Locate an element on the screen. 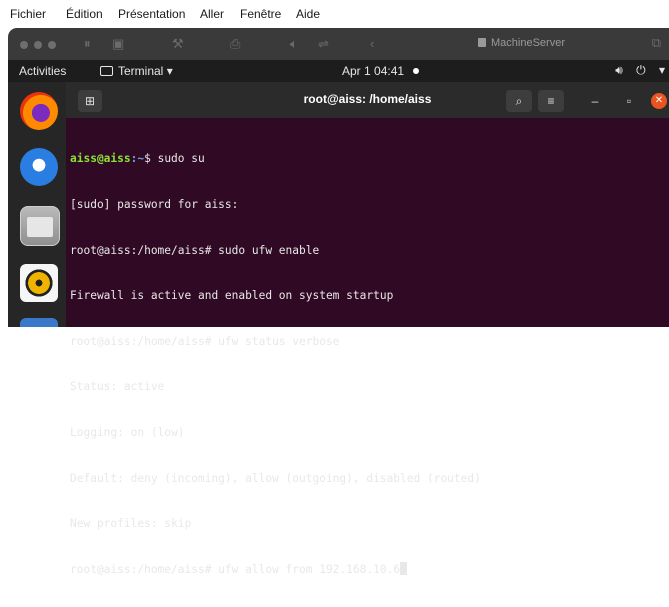  snapshot-icon: ▣ is located at coordinates (118, 44).